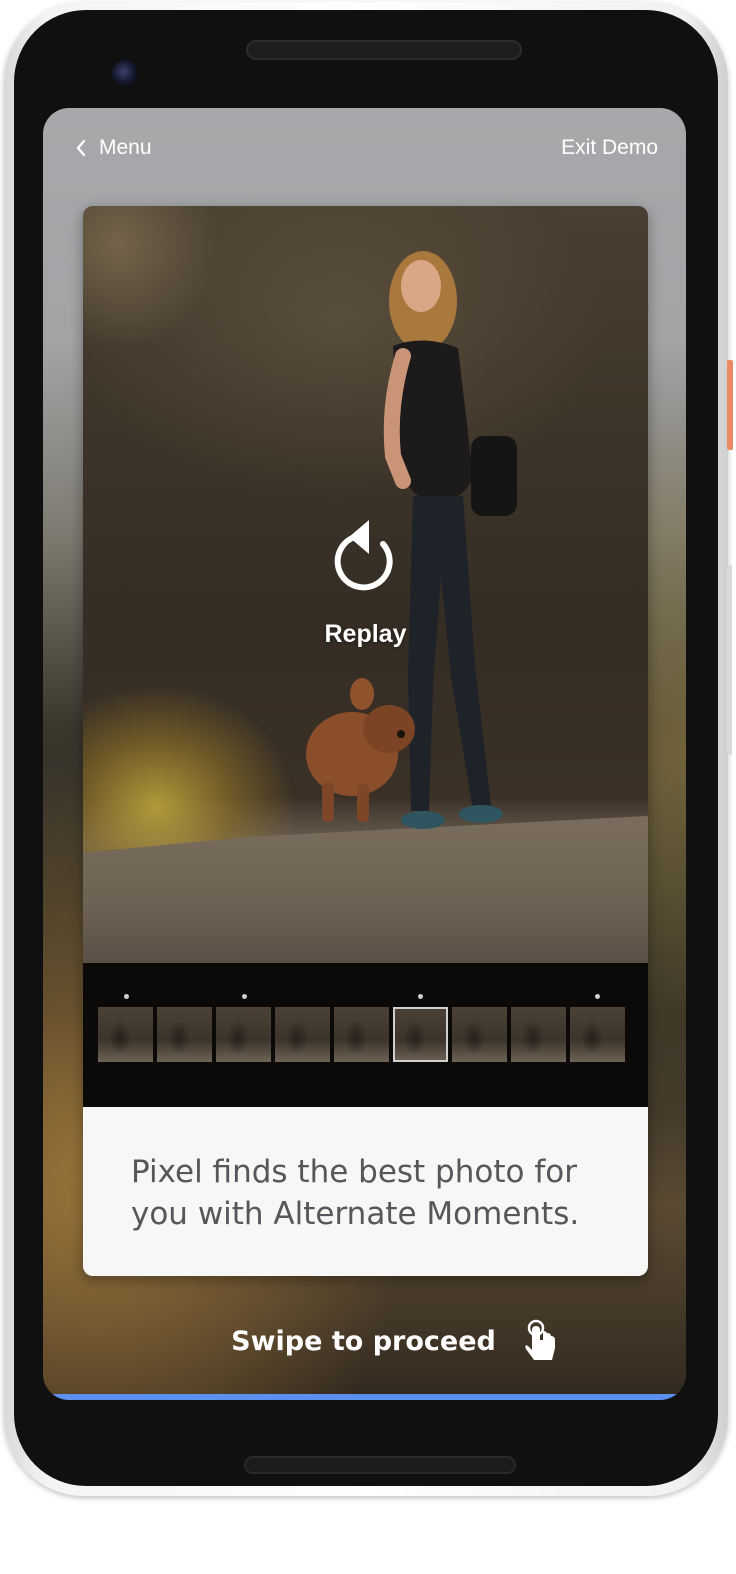 Image resolution: width=736 pixels, height=1574 pixels. What do you see at coordinates (365, 634) in the screenshot?
I see `replay-label: Replay` at bounding box center [365, 634].